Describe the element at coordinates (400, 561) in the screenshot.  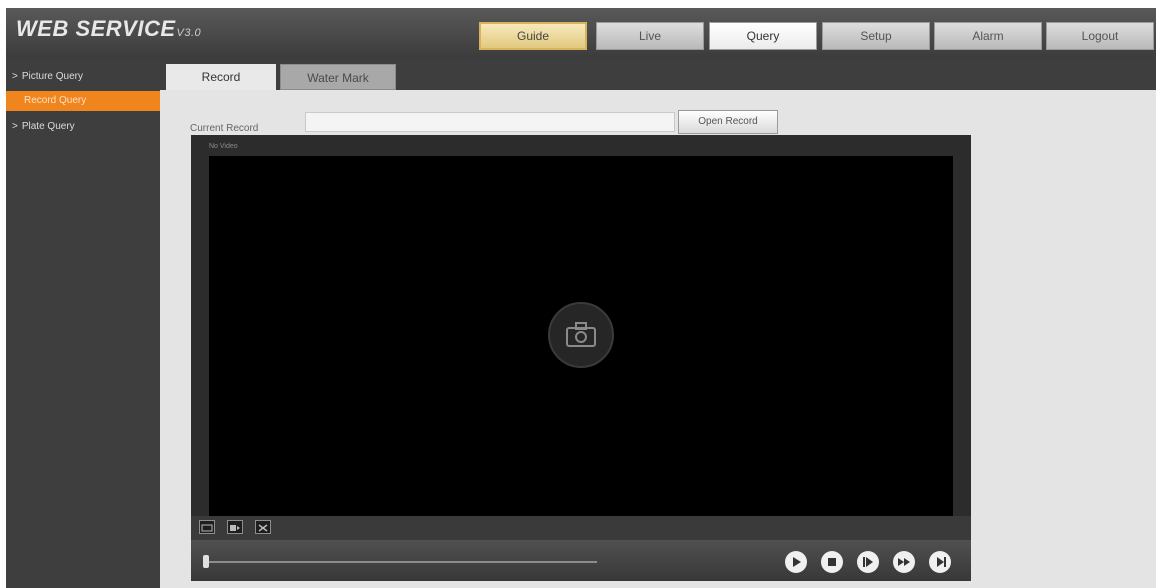
I see `progress-slider` at that location.